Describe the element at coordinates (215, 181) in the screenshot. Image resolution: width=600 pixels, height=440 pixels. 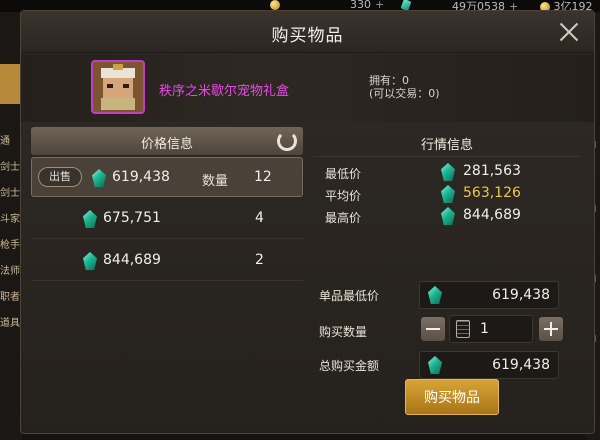
I see `qty-label: 数量` at that location.